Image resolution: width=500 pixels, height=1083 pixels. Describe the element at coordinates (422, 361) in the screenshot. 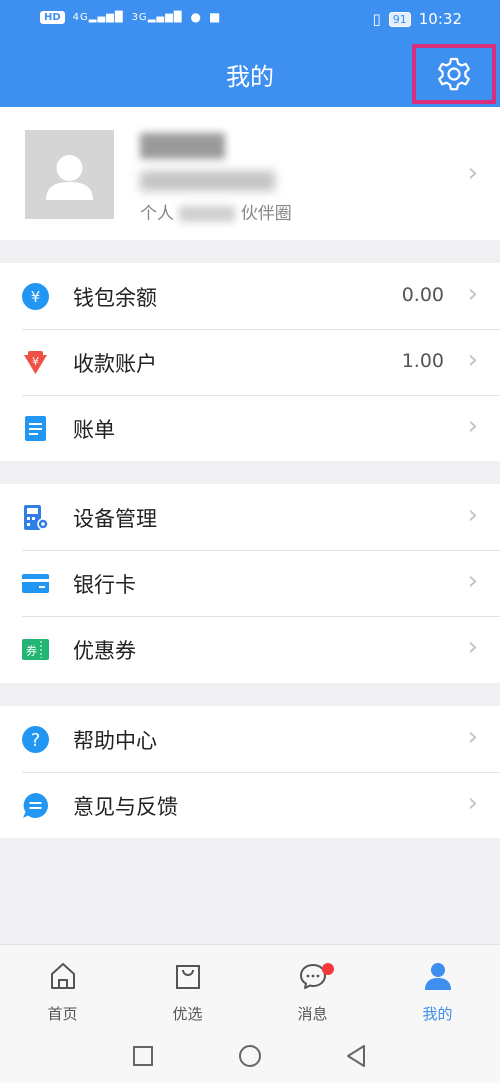

I see `payment-account-value: 1.00` at that location.